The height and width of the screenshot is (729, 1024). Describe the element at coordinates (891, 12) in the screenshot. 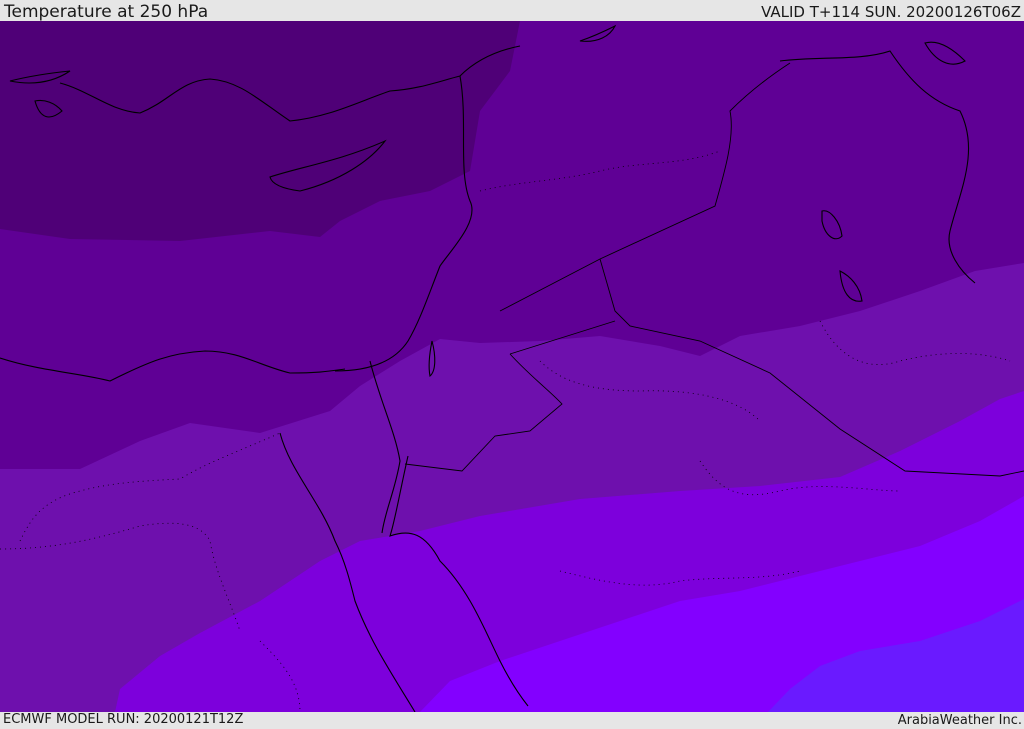

I see `valid-time: VALID T+114 SUN. 20200126T06Z` at that location.